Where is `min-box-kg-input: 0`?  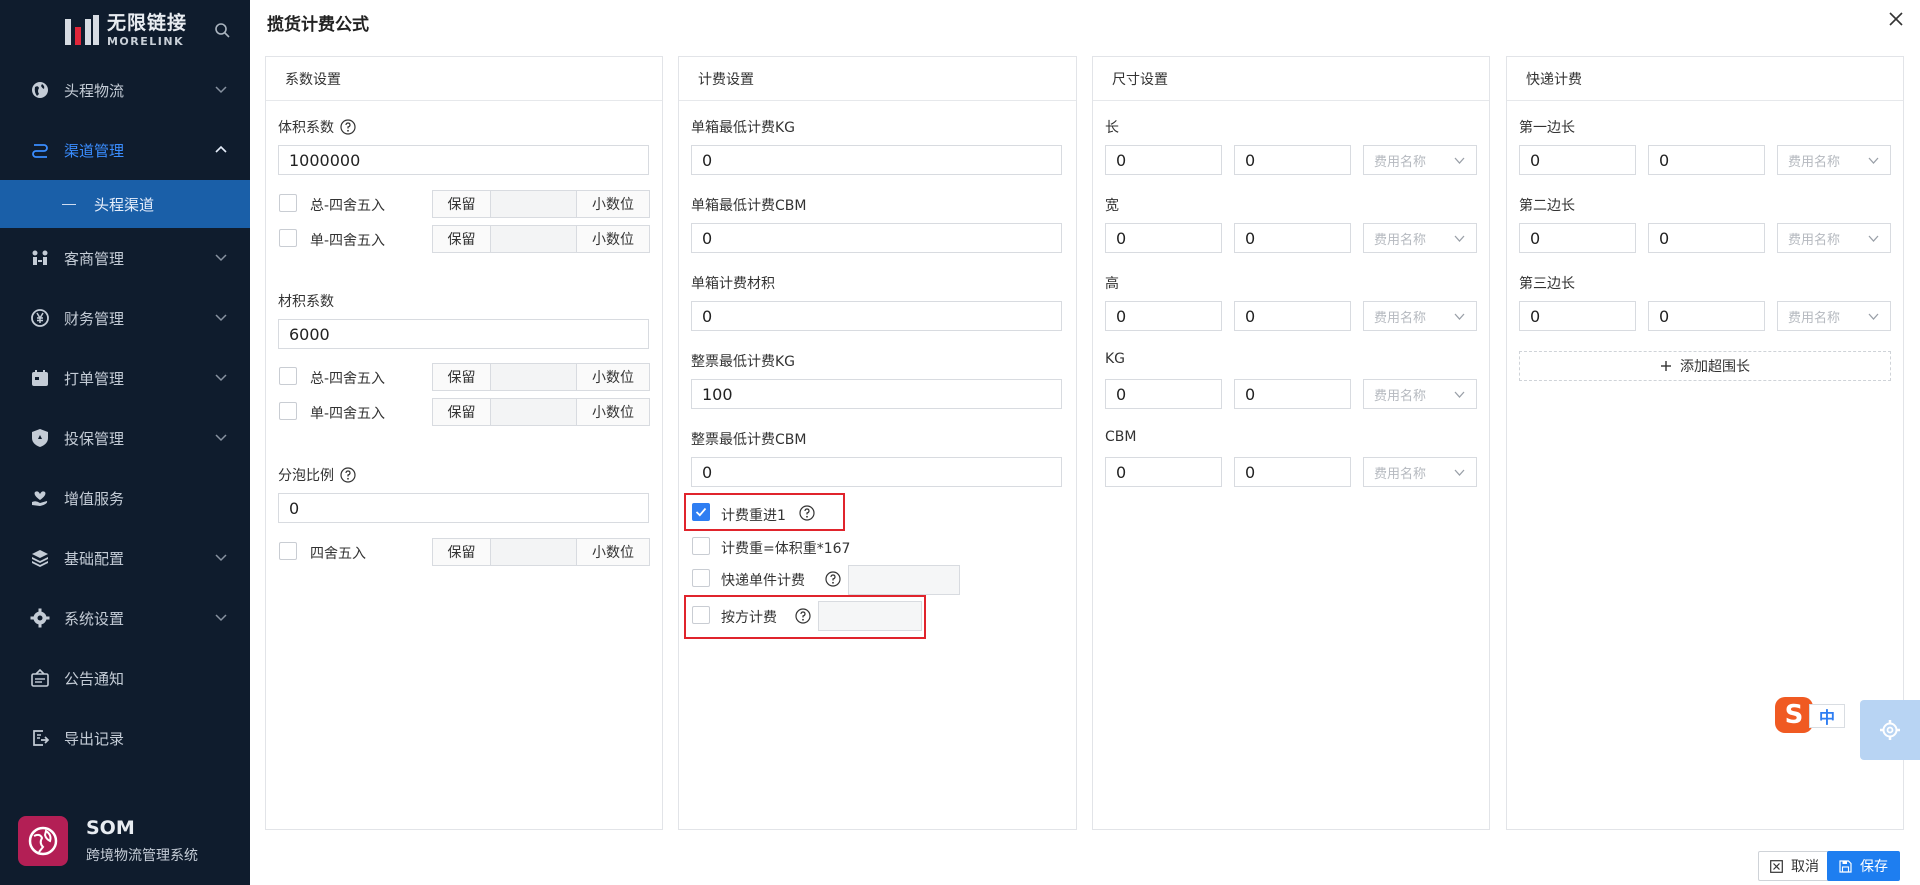
min-box-kg-input: 0 is located at coordinates (876, 160).